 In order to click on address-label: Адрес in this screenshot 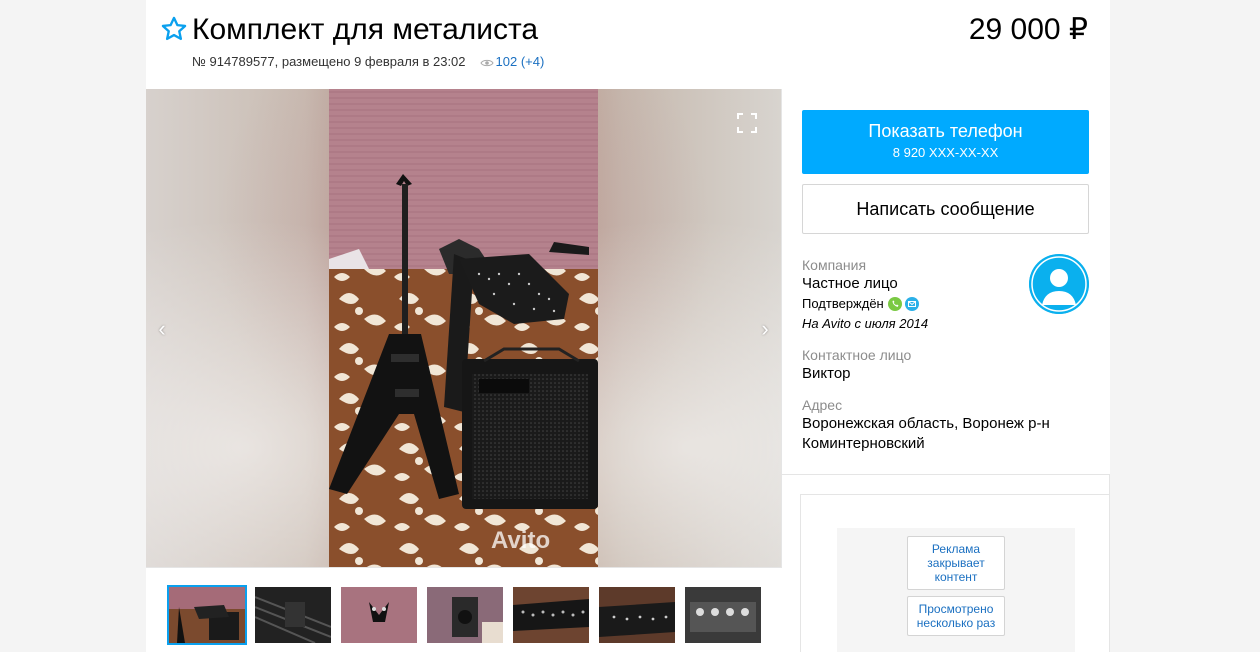, I will do `click(822, 405)`.